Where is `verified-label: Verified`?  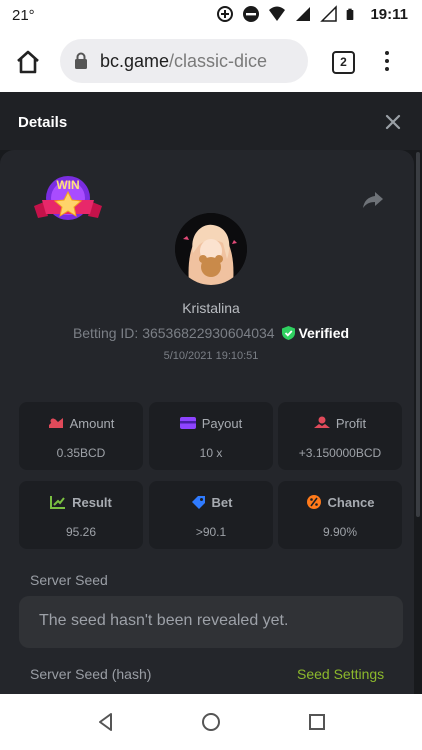 verified-label: Verified is located at coordinates (324, 333).